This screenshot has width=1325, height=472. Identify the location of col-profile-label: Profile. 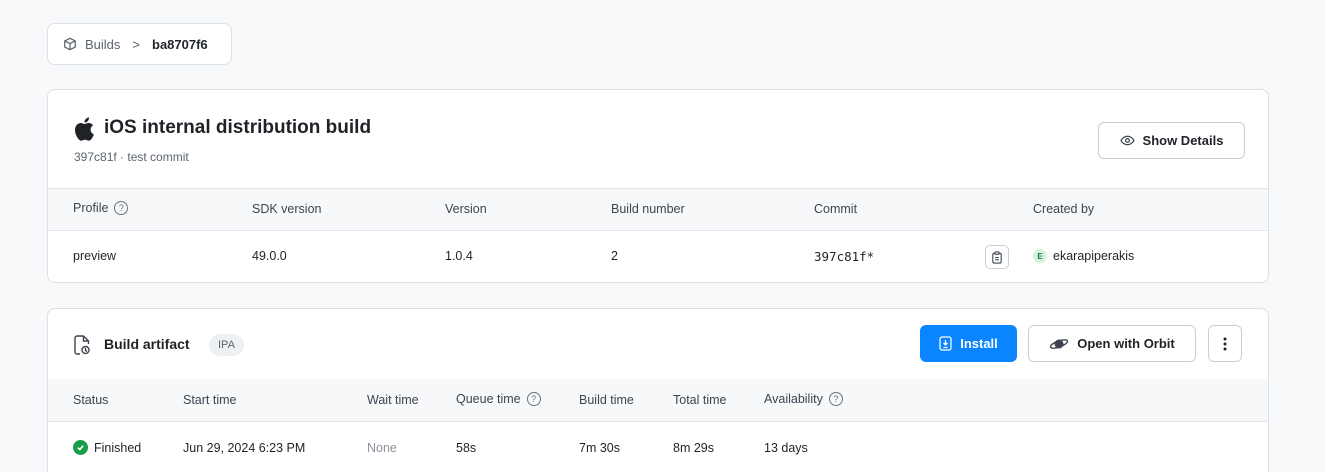
(91, 208).